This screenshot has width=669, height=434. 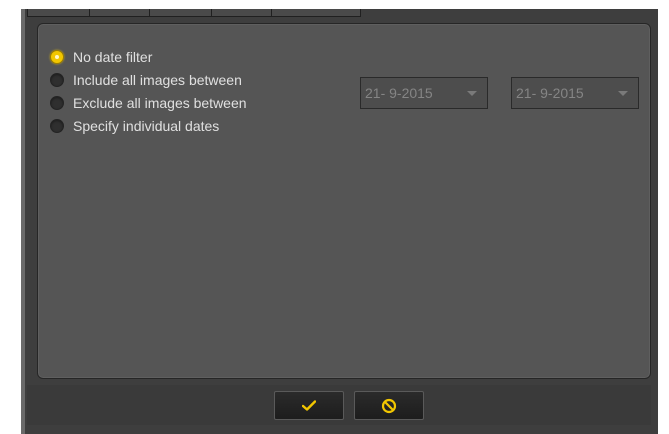 I want to click on option-include-between: Include all images between, so click(x=146, y=80).